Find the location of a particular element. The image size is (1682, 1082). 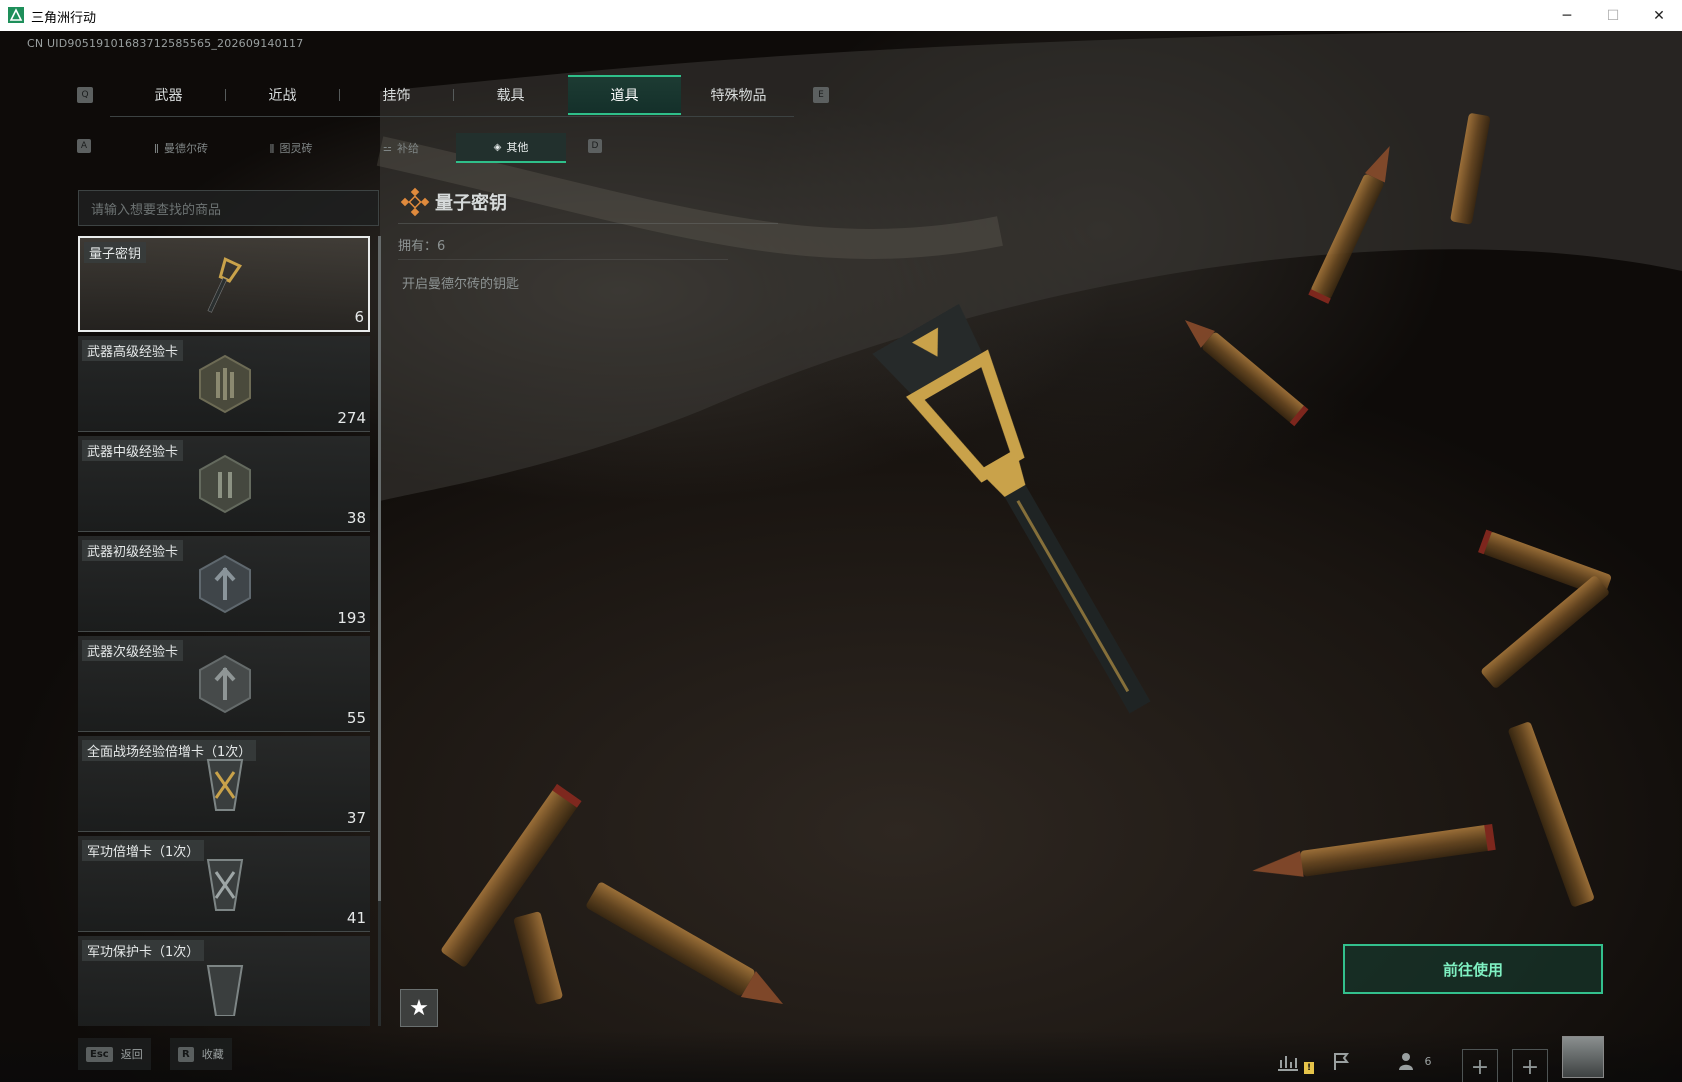

subtab-label: 补给 is located at coordinates (407, 148).